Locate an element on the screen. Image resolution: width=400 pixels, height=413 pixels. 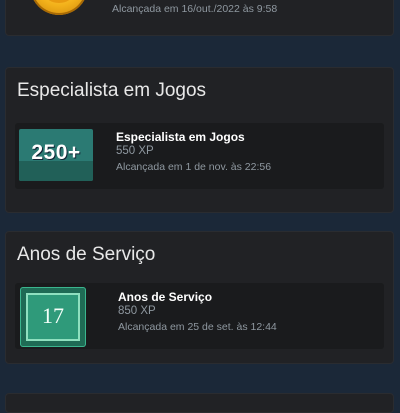
section-title: Anos de Serviço is located at coordinates (86, 254).